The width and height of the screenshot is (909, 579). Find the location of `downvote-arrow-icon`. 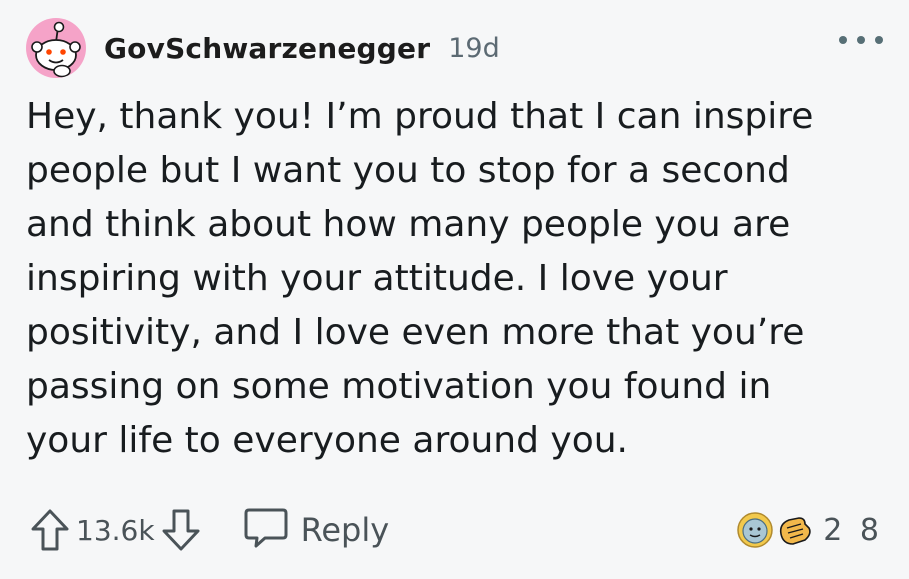

downvote-arrow-icon is located at coordinates (181, 530).